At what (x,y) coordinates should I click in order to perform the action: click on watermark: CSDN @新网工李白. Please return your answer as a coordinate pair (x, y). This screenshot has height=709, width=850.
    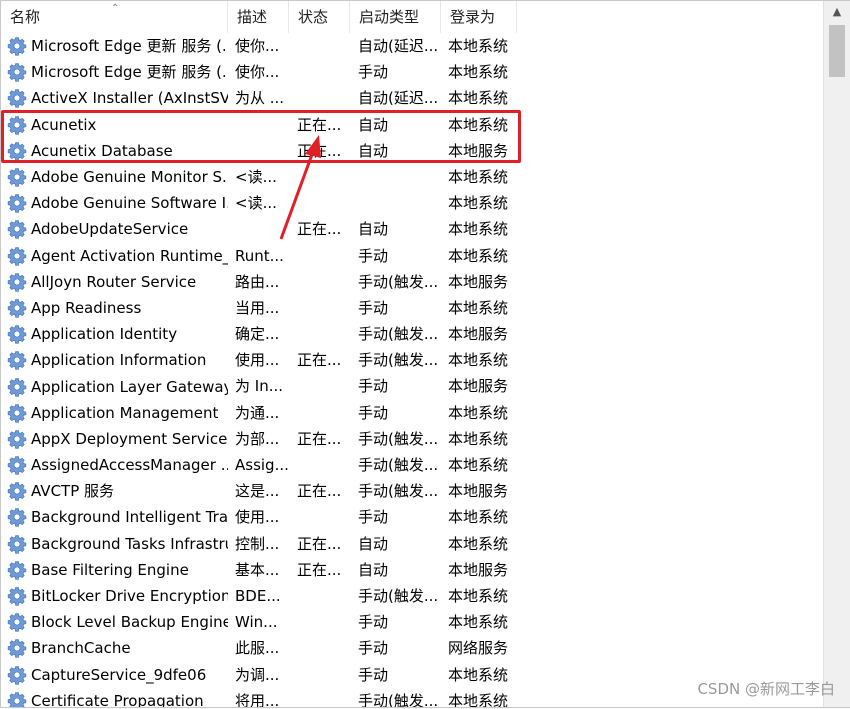
    Looking at the image, I should click on (766, 689).